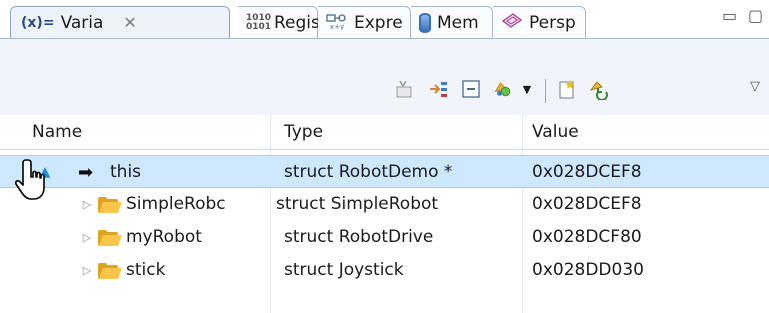  Describe the element at coordinates (297, 22) in the screenshot. I see `tab-registers-label: Regis` at that location.